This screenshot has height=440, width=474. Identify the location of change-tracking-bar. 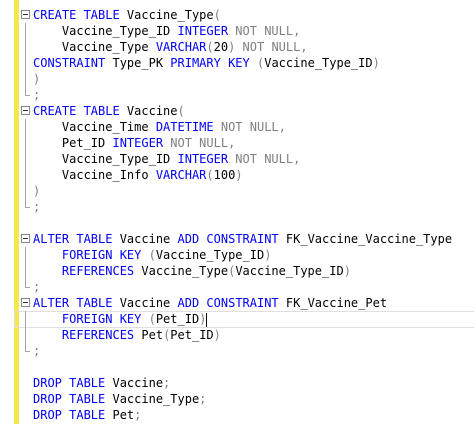
(16, 212).